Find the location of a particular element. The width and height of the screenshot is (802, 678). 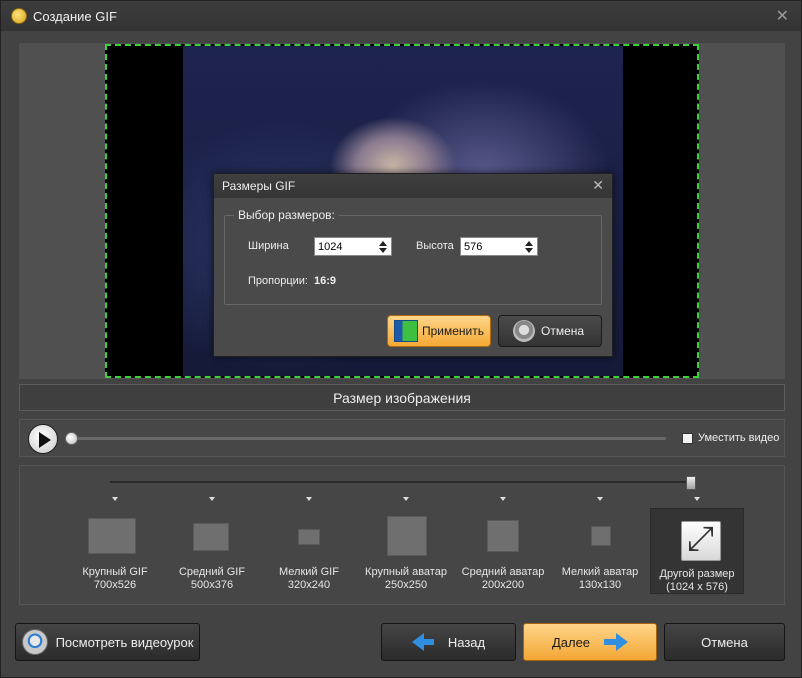

section-title: Размер изображения is located at coordinates (402, 397).